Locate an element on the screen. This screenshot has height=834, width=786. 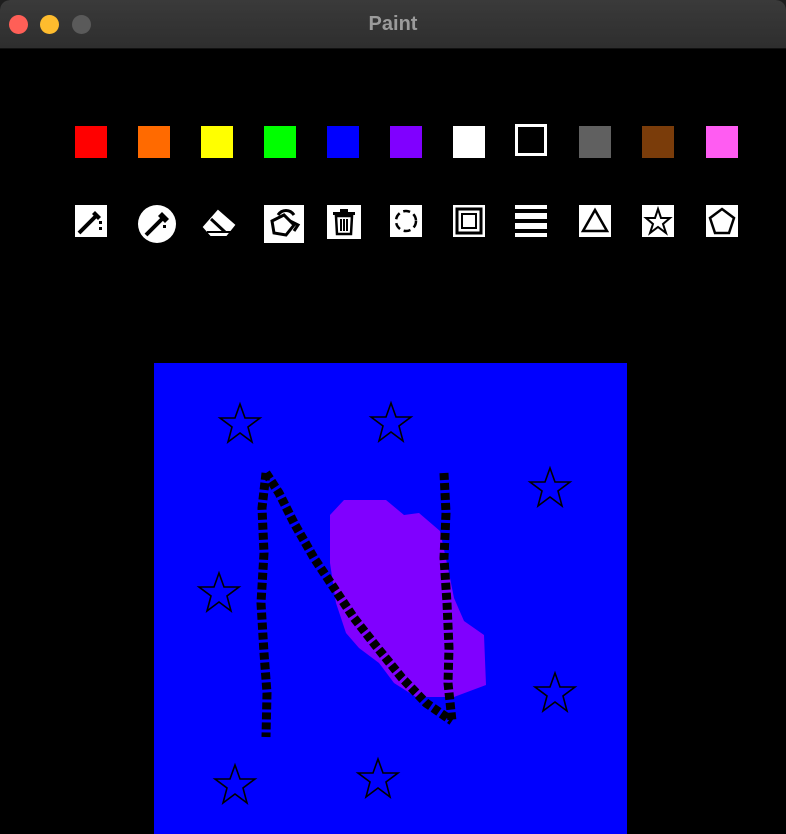
window-title: Paint is located at coordinates (393, 24).